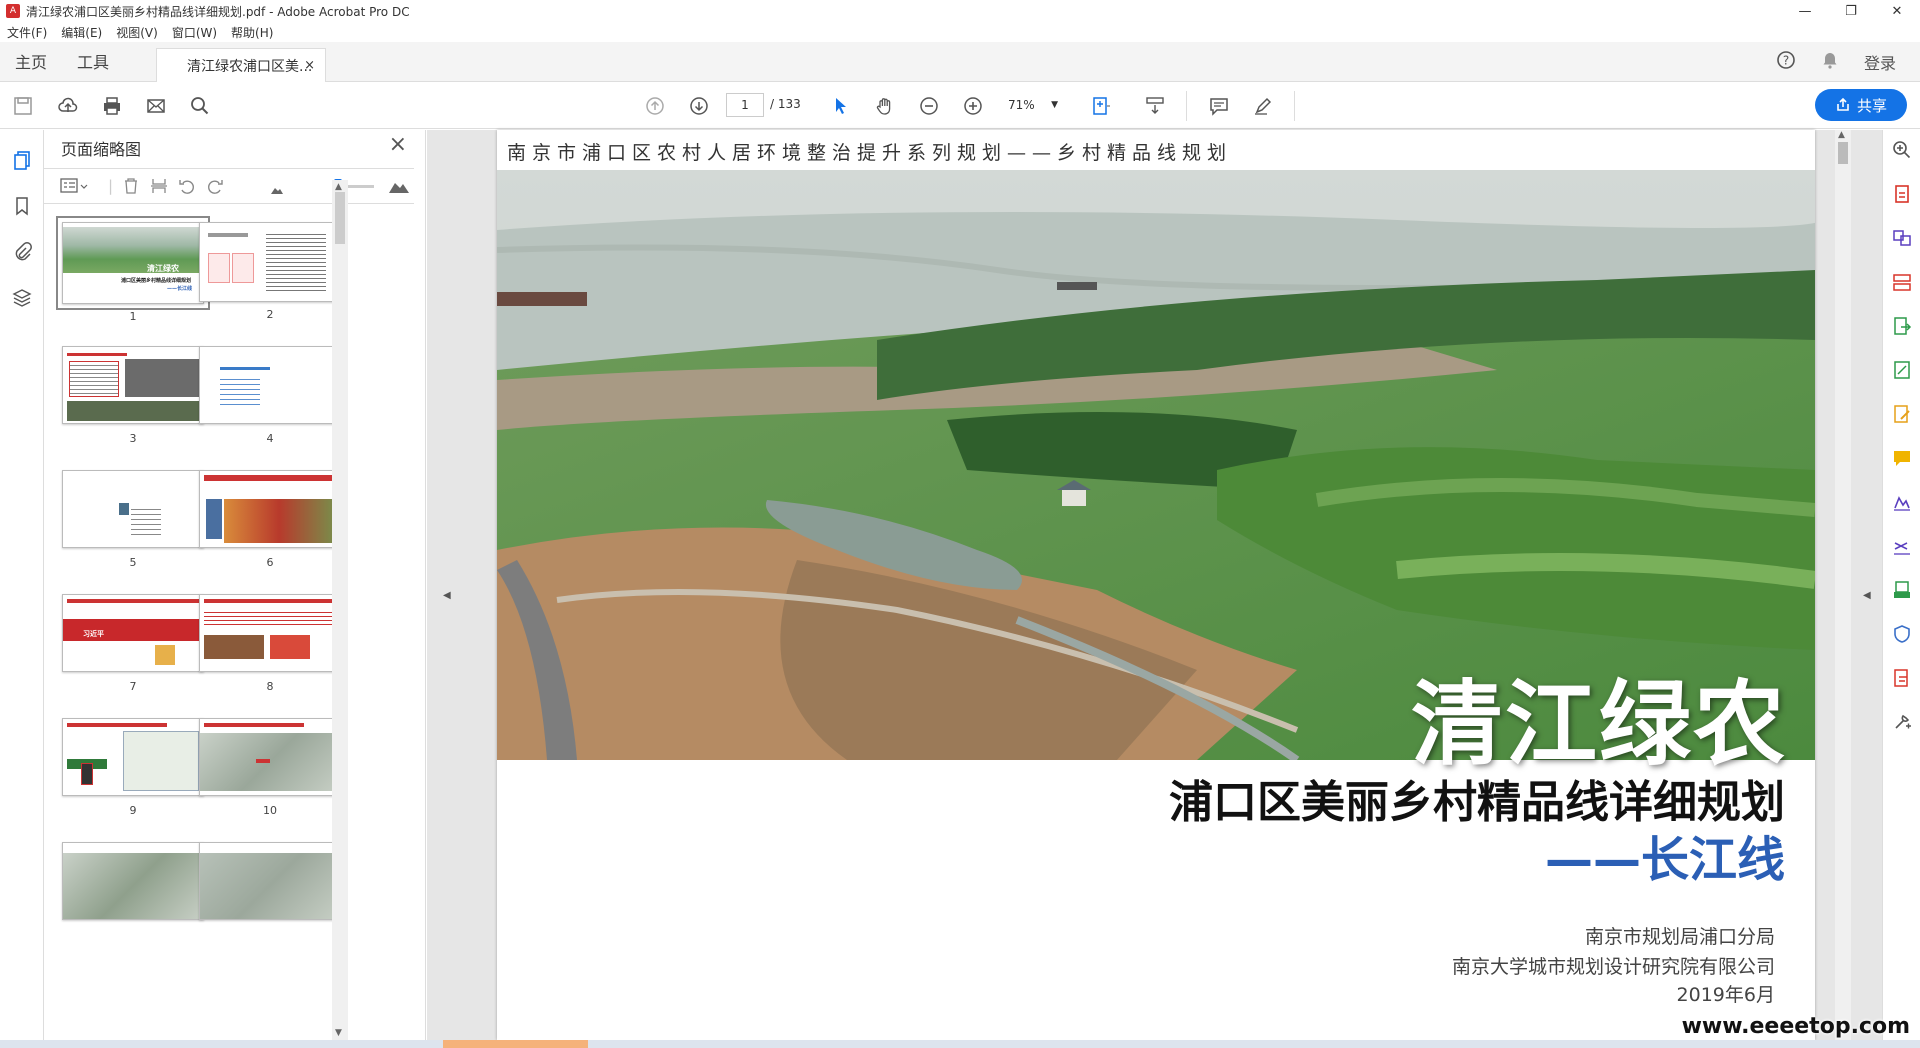  Describe the element at coordinates (22, 206) in the screenshot. I see `bookmark-icon` at that location.